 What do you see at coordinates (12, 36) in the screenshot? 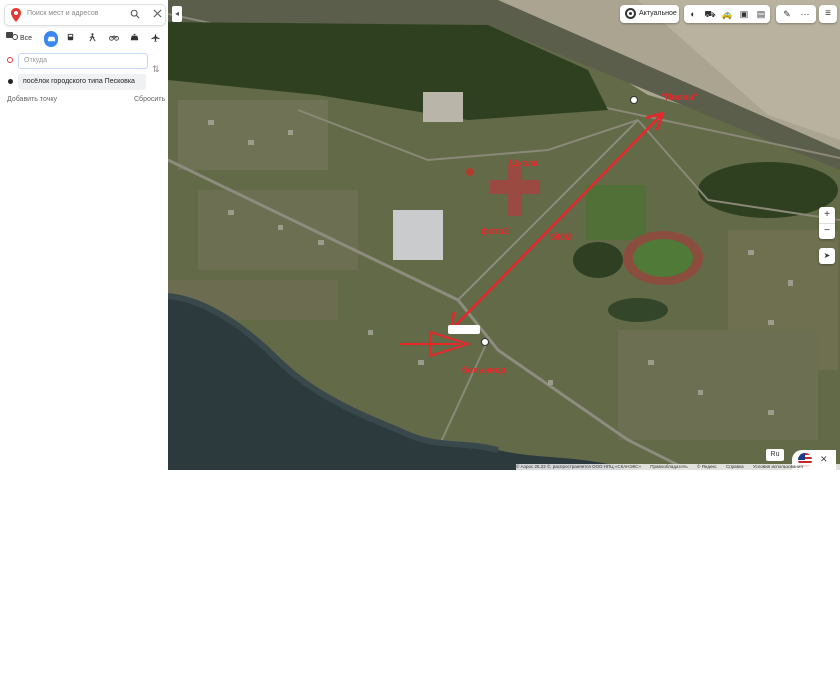
I see `all-modes-icon` at bounding box center [12, 36].